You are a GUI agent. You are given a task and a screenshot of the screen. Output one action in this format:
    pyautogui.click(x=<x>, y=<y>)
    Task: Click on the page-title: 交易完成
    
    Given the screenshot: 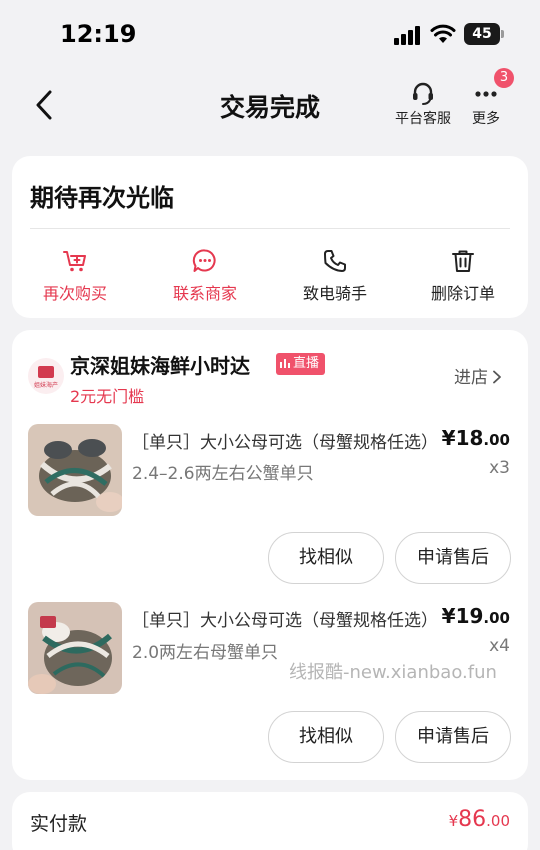 What is the action you would take?
    pyautogui.click(x=269, y=107)
    